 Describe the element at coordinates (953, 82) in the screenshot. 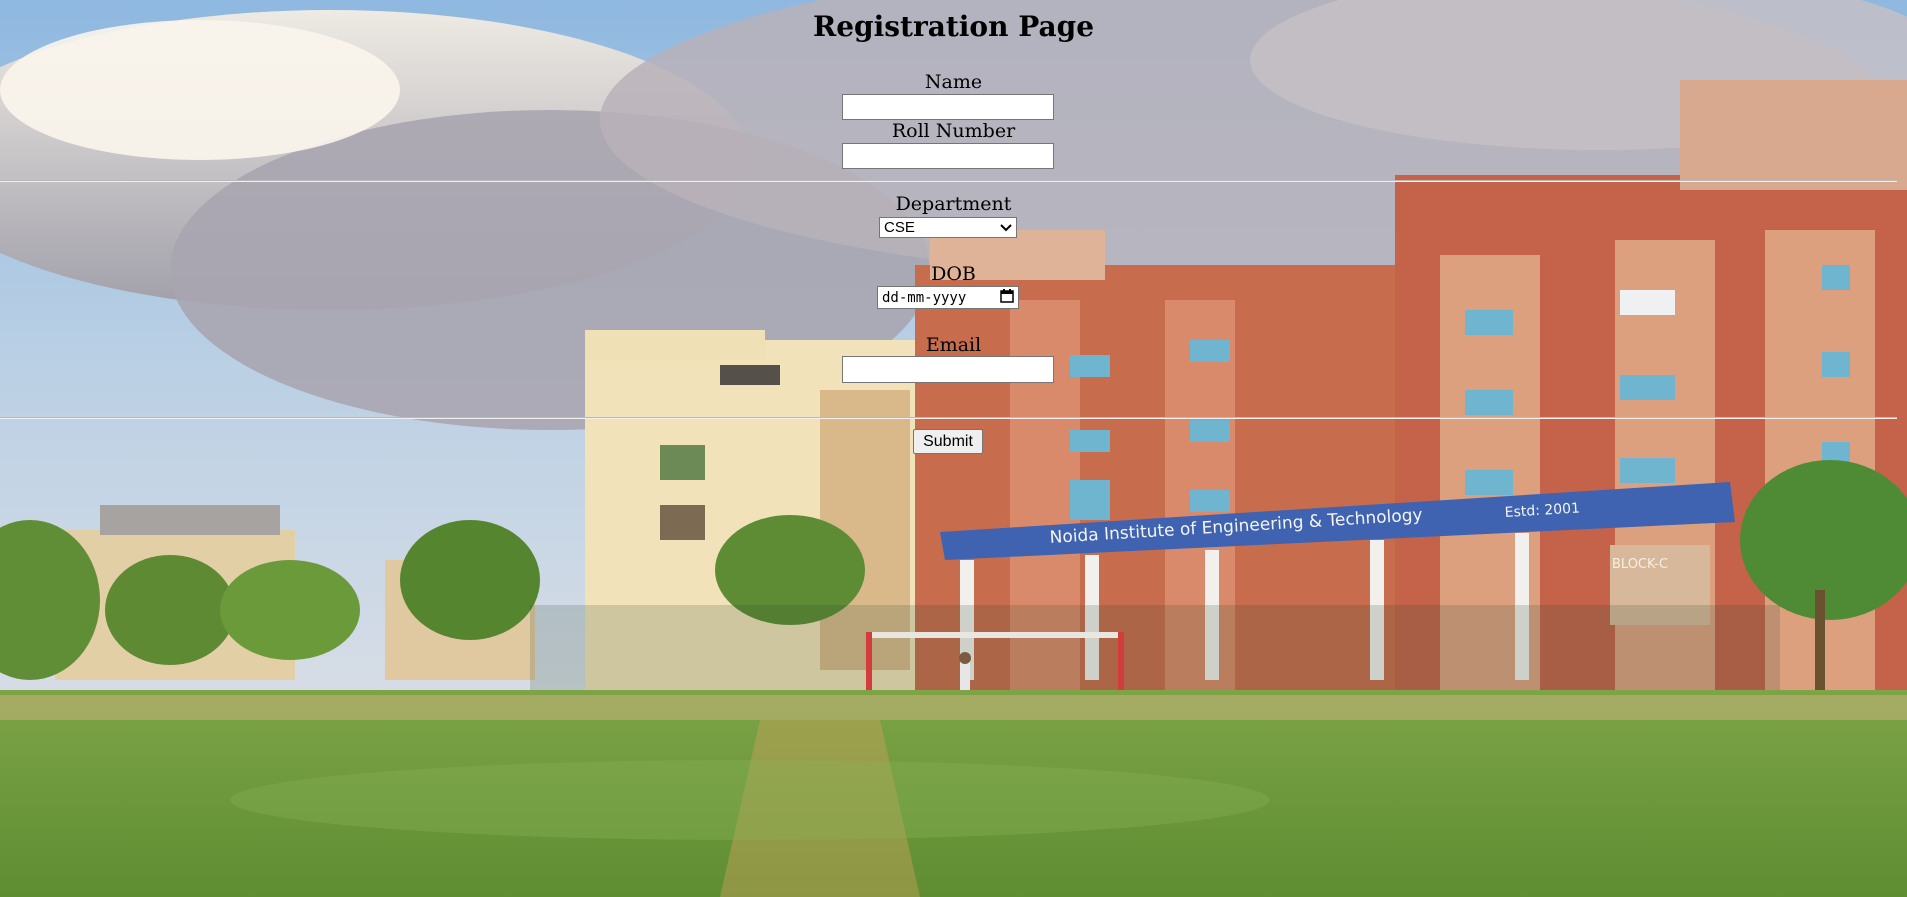

I see `name-label: Name` at that location.